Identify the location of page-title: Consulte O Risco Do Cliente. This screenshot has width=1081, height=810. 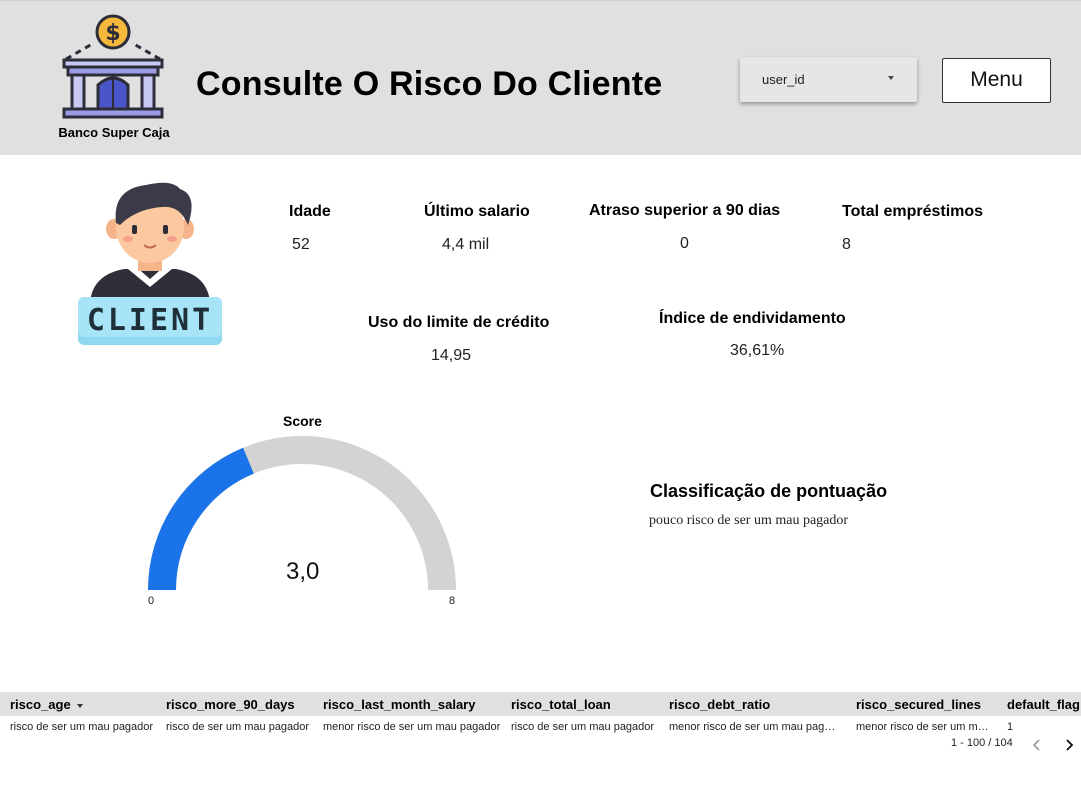
(429, 84).